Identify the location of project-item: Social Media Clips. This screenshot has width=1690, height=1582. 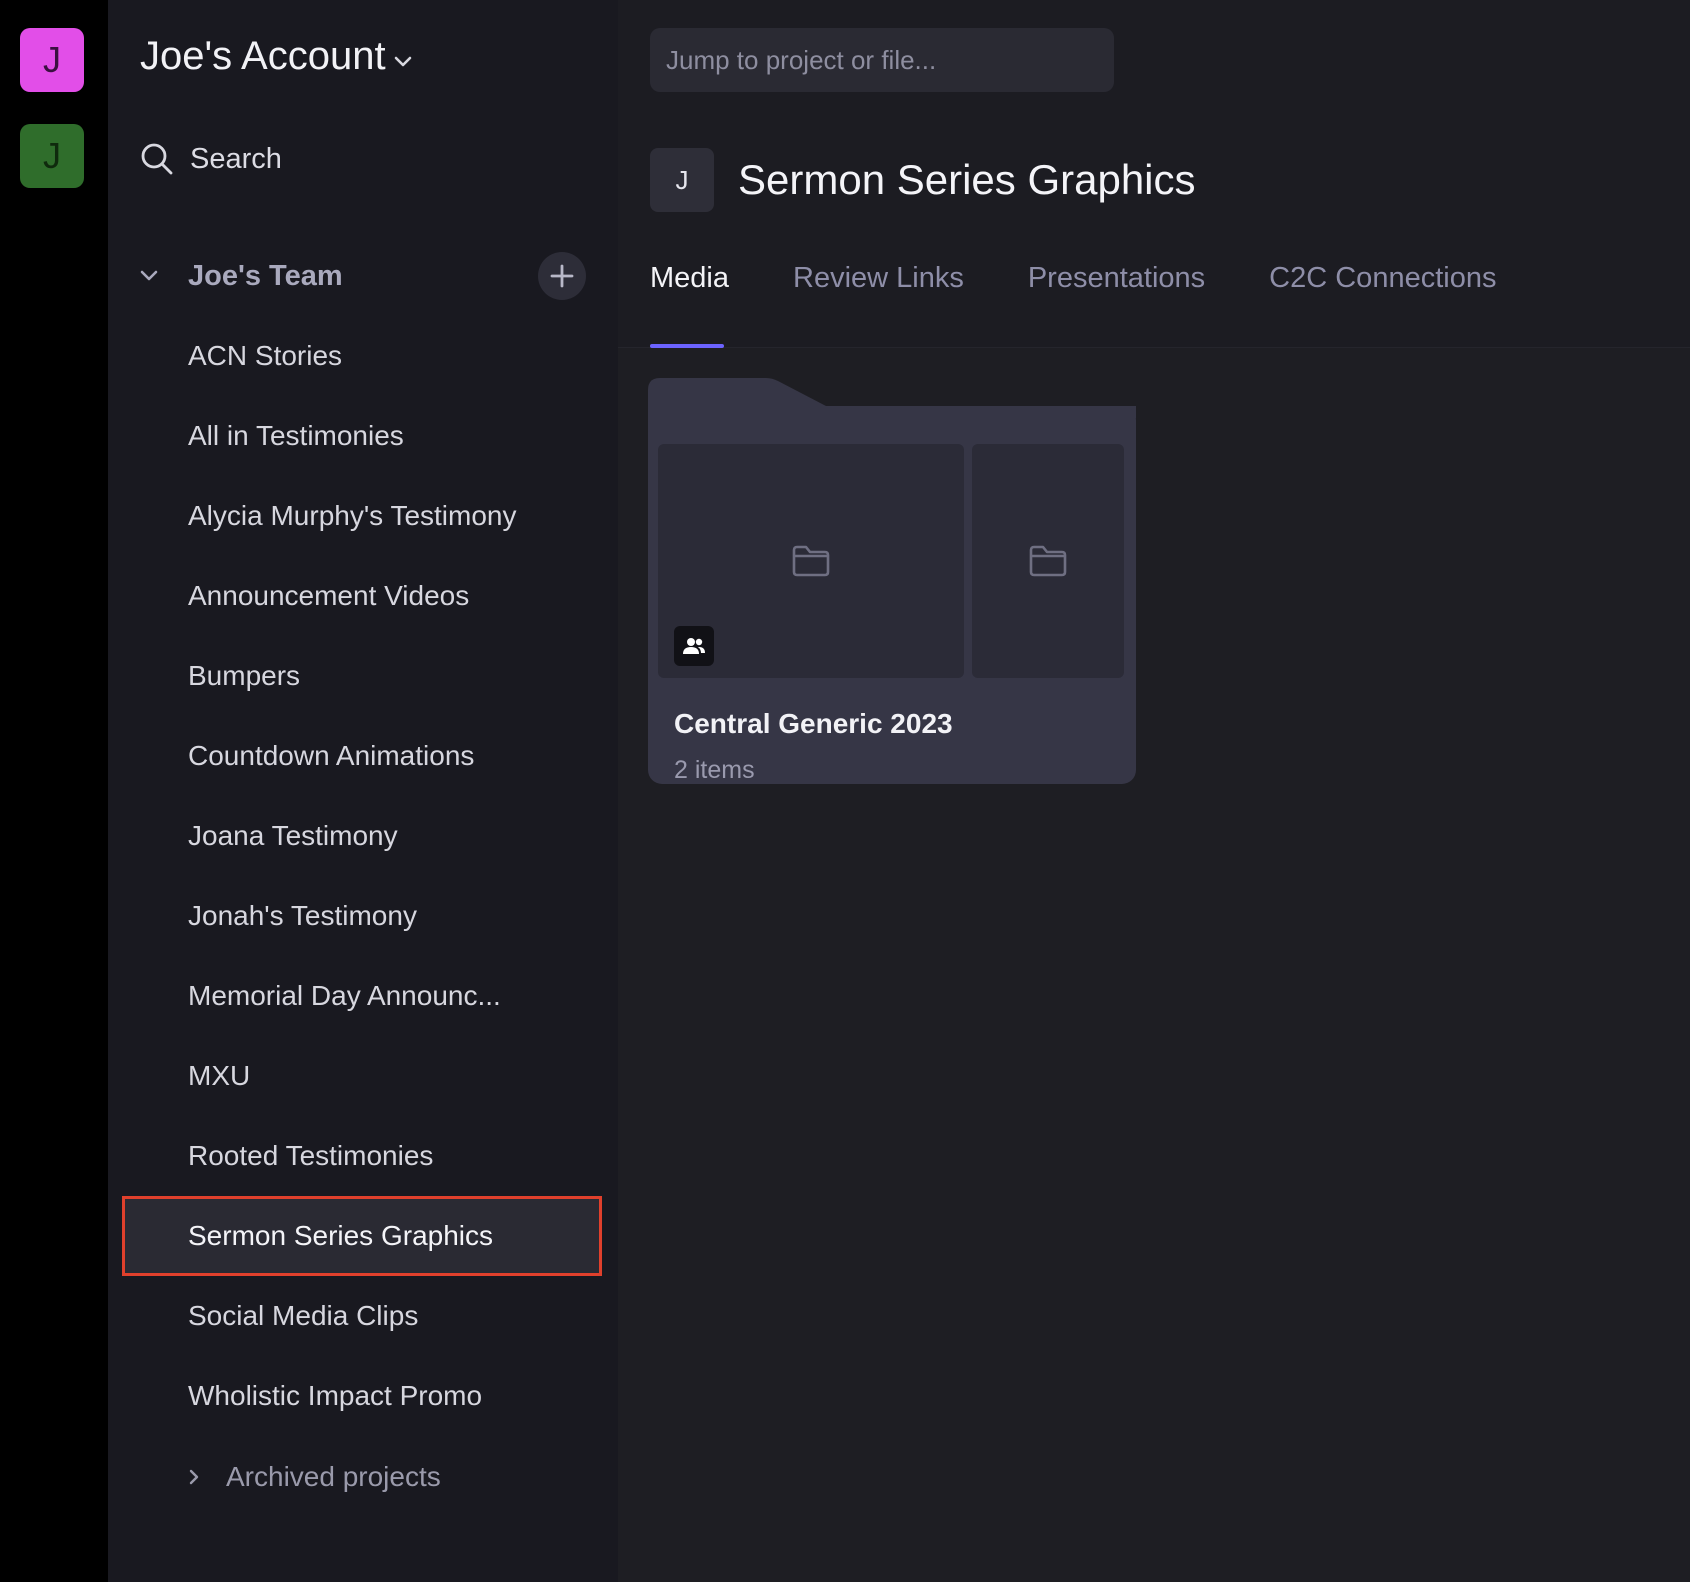
(362, 1316).